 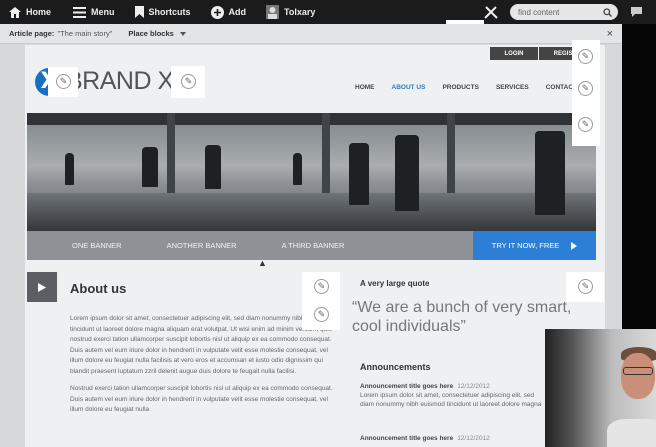 What do you see at coordinates (600, 388) in the screenshot?
I see `webcam-overlay` at bounding box center [600, 388].